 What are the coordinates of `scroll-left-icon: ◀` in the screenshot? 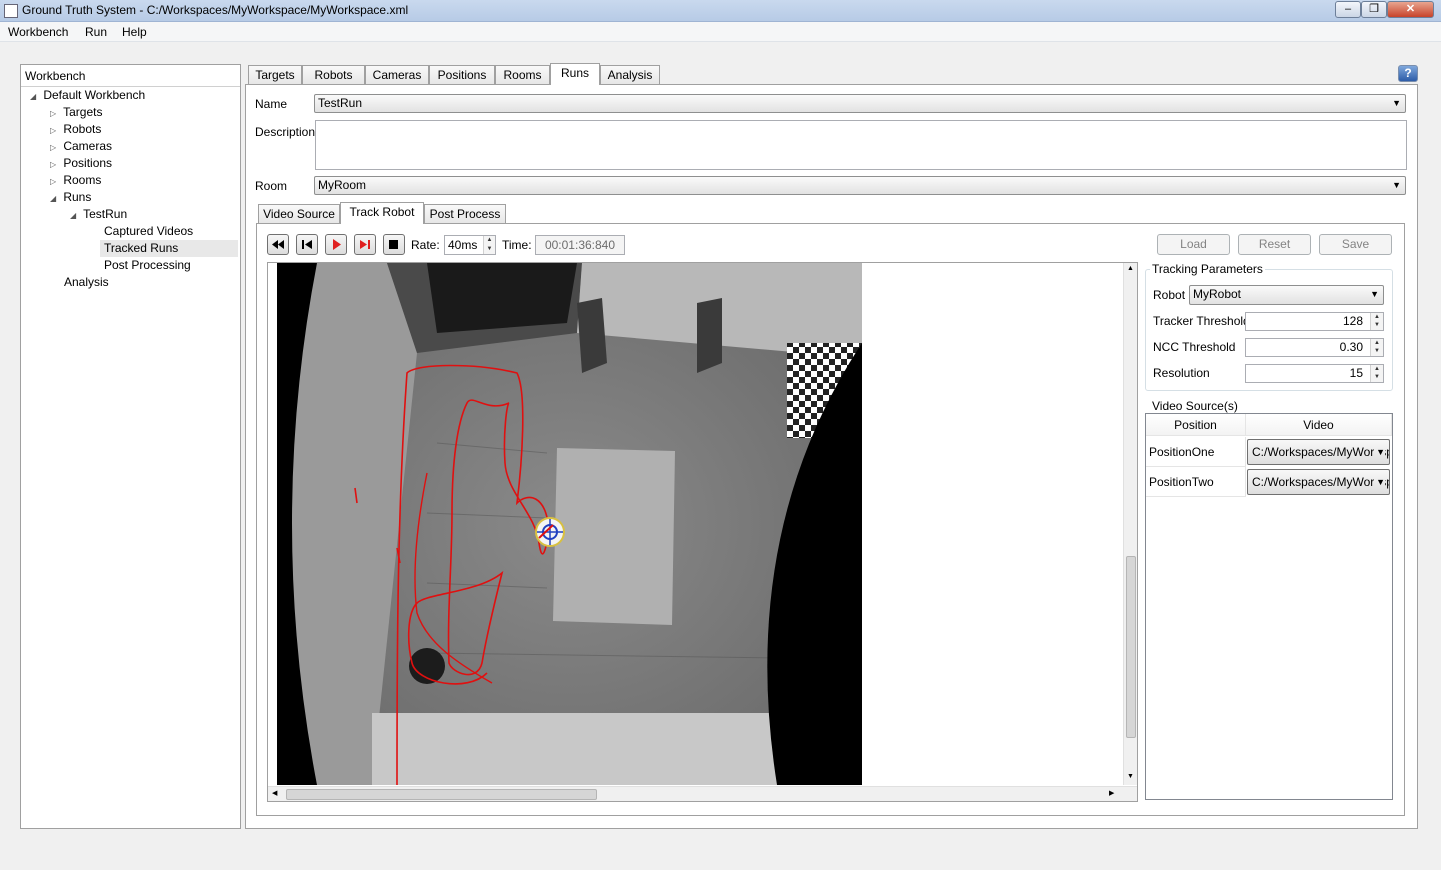 It's located at (274, 793).